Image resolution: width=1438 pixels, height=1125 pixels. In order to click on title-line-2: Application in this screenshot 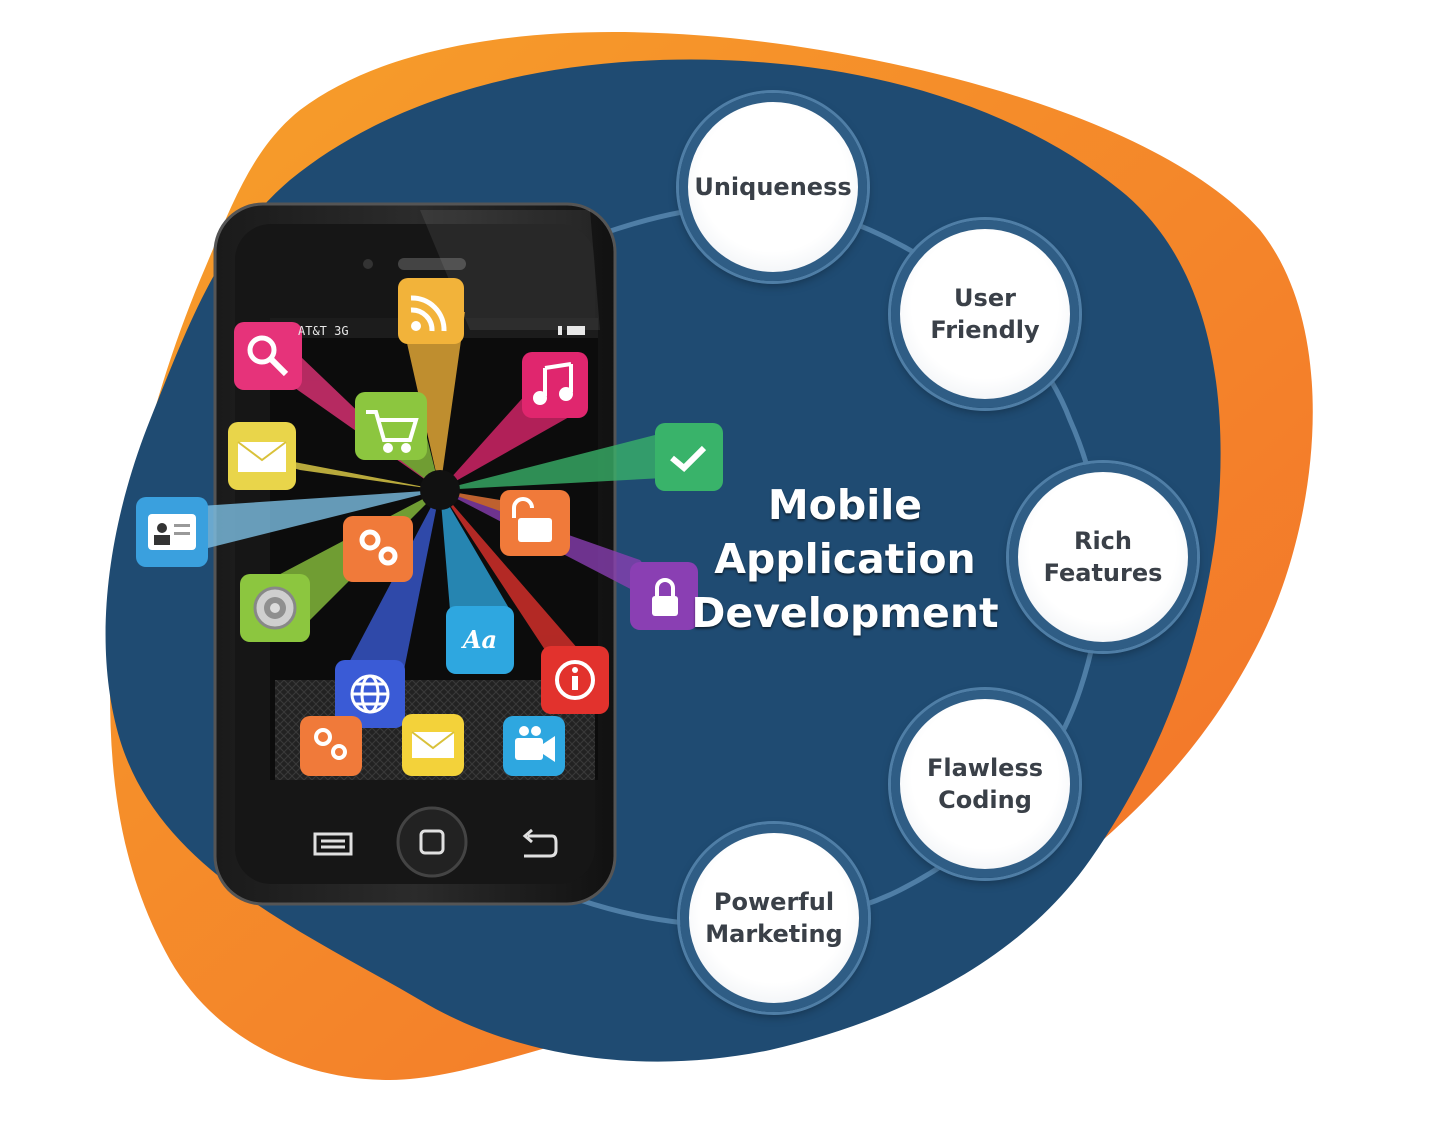, I will do `click(845, 559)`.